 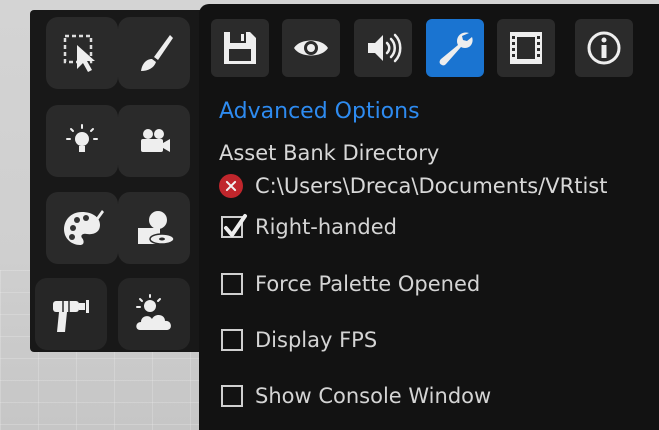 I want to click on tab-video, so click(x=526, y=48).